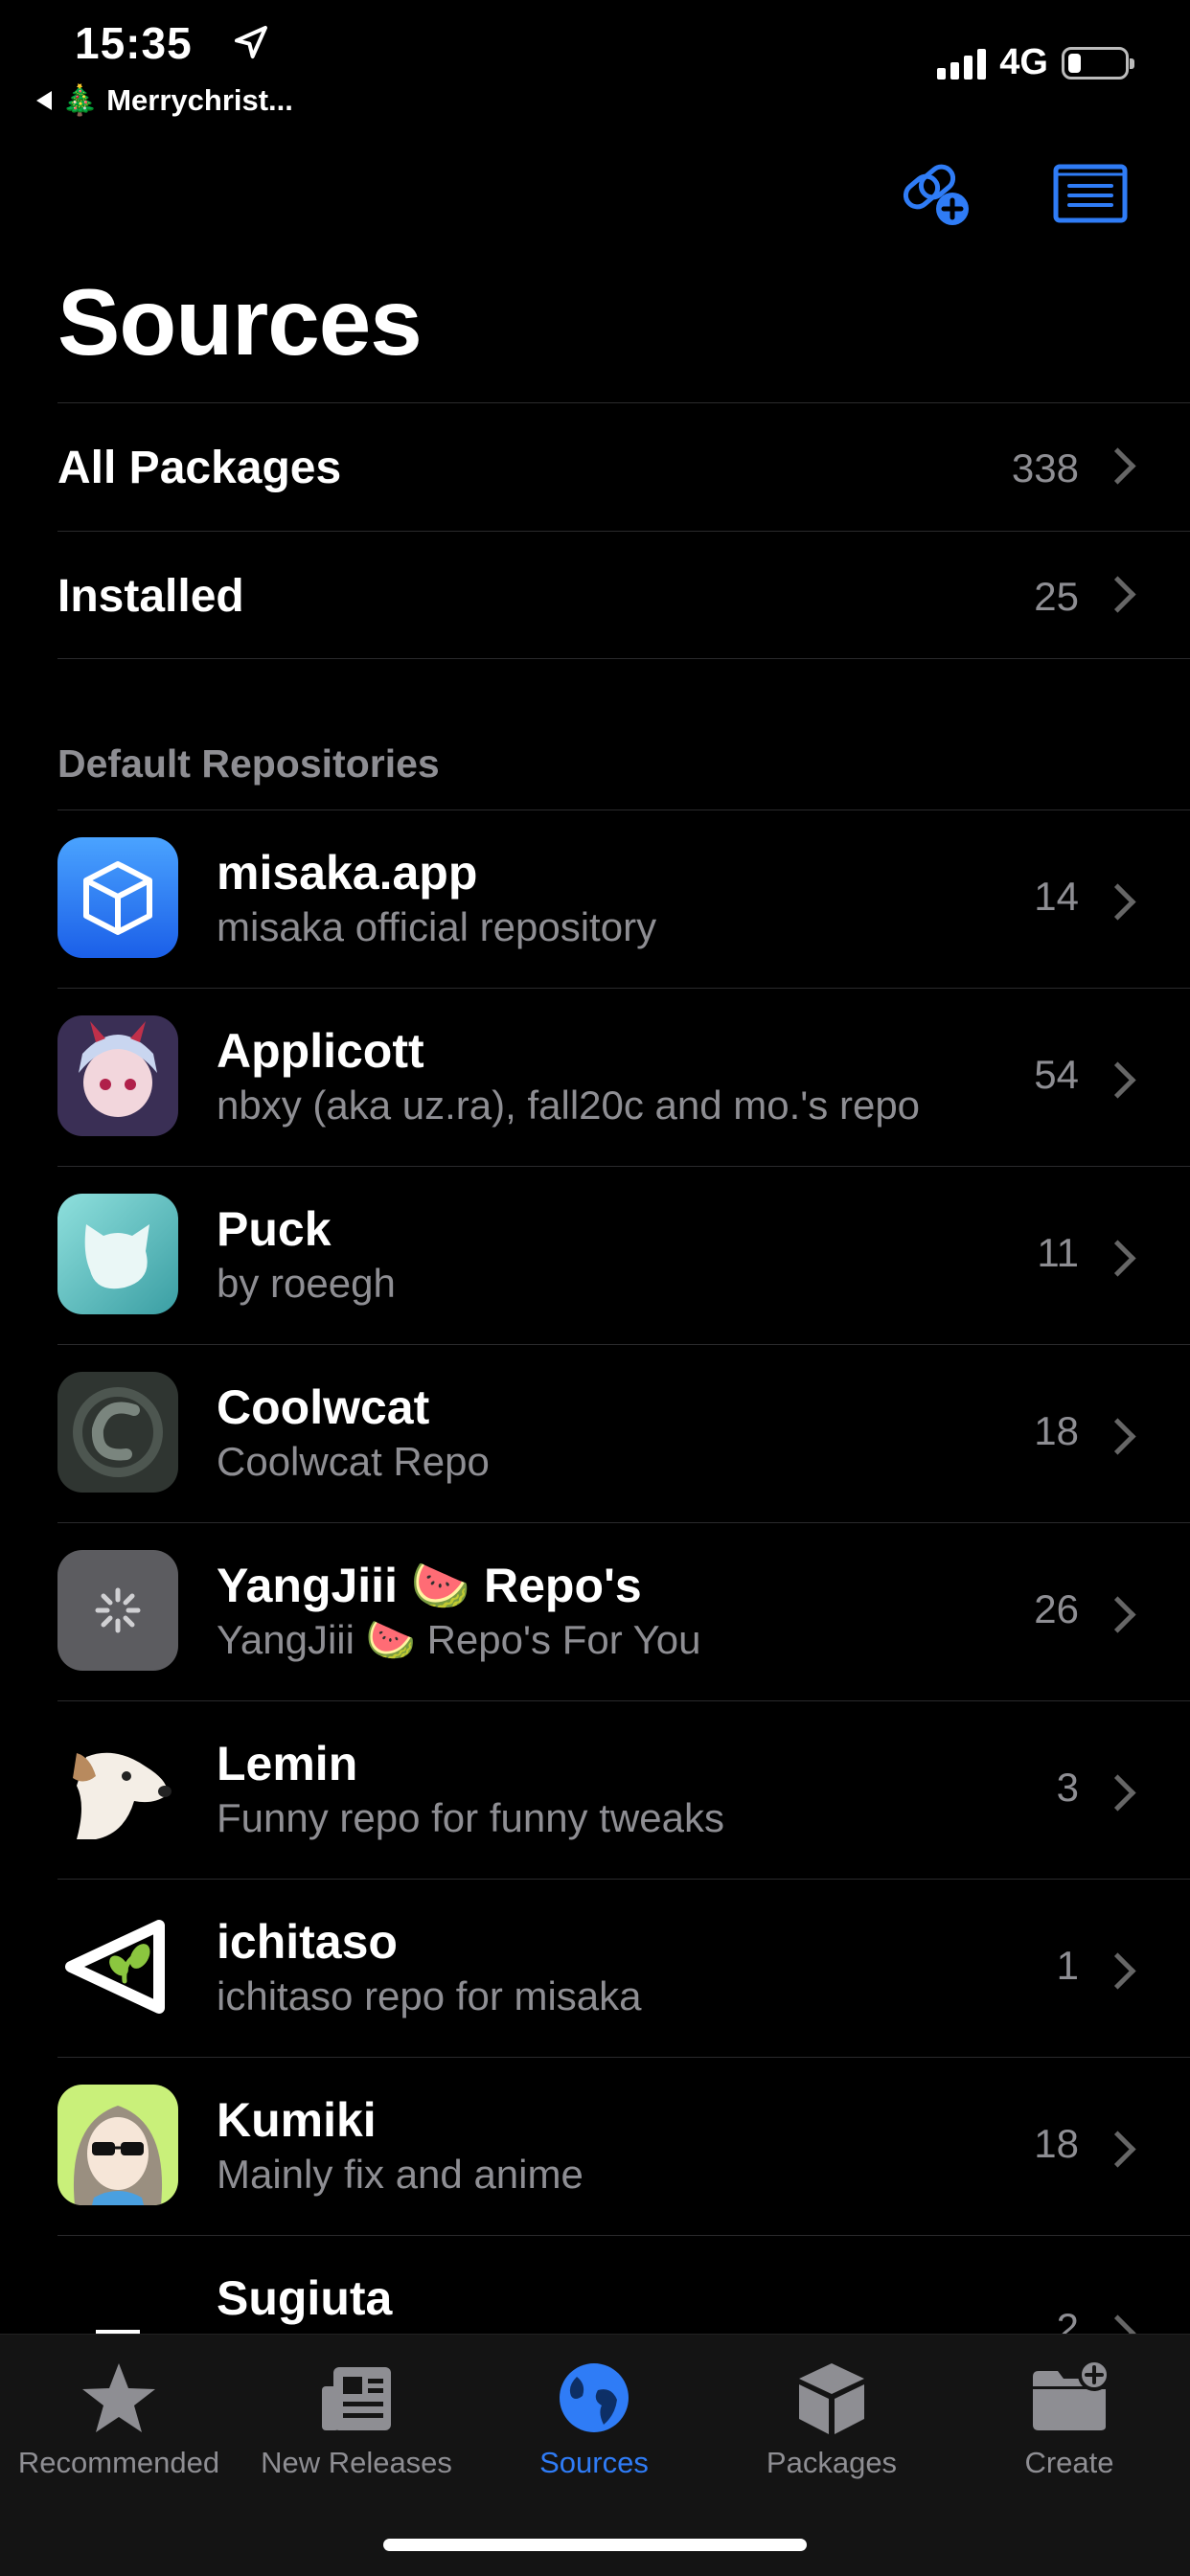  Describe the element at coordinates (118, 1611) in the screenshot. I see `loading-spinner-icon` at that location.